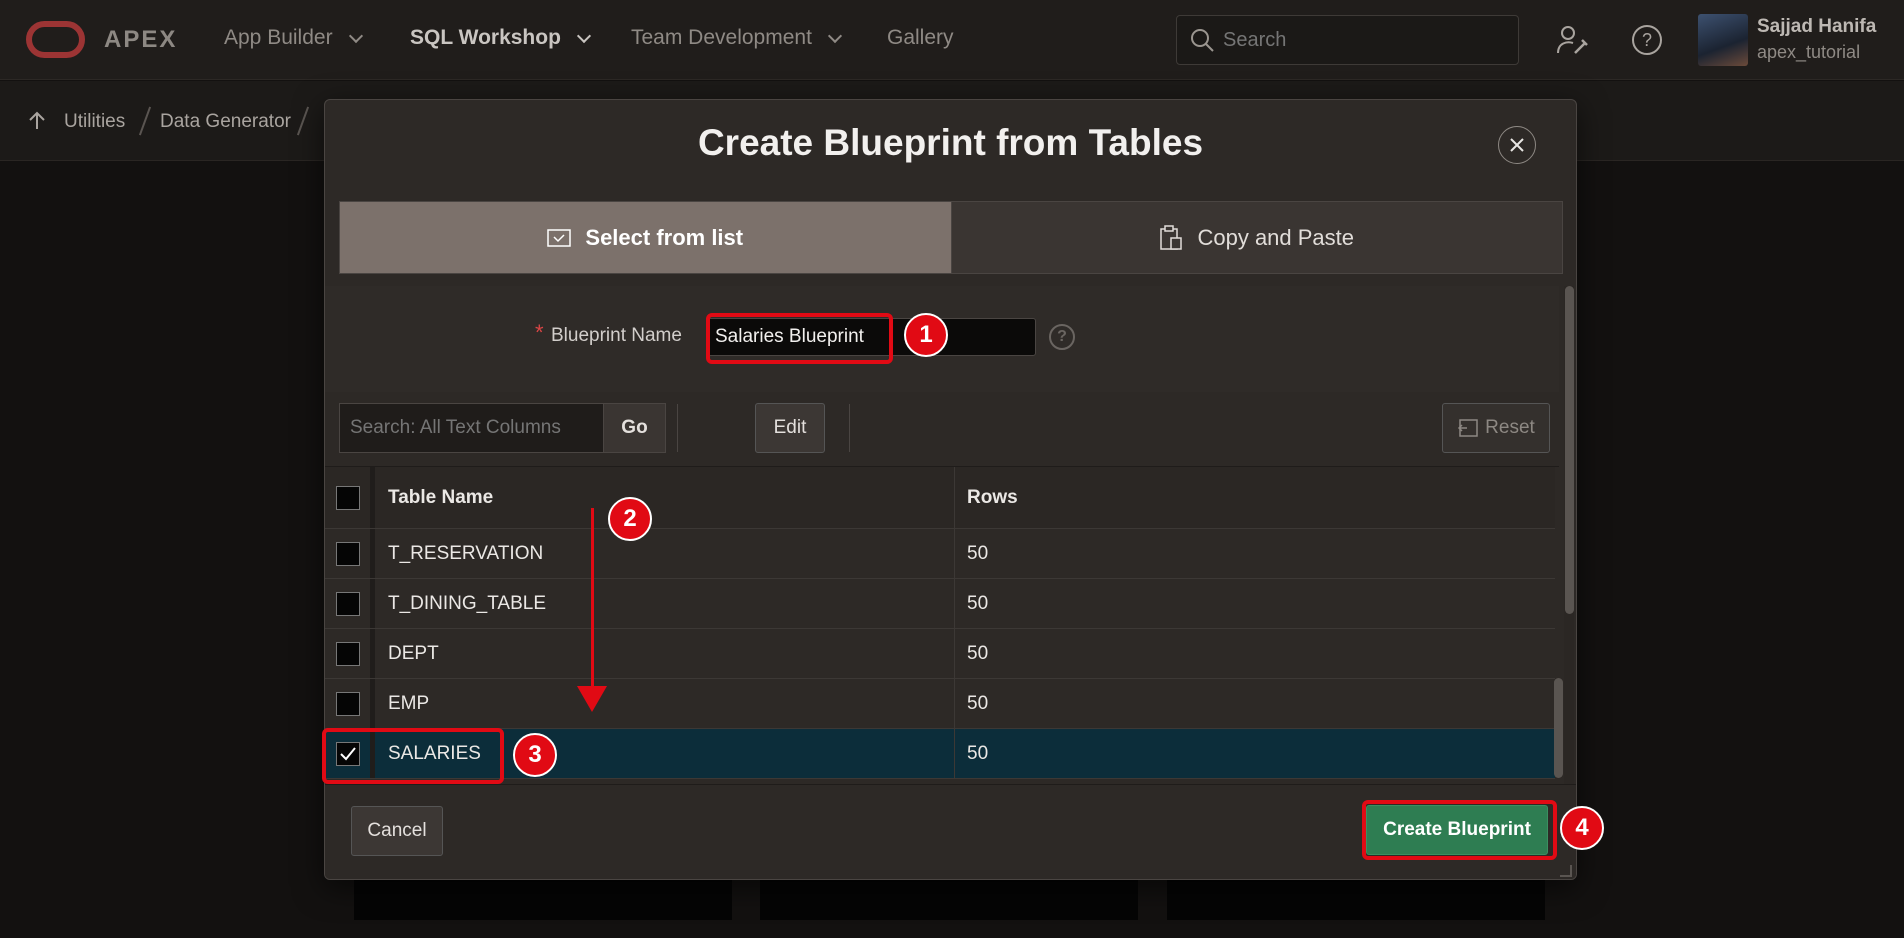  What do you see at coordinates (397, 831) in the screenshot?
I see `cancel-button: Cancel` at bounding box center [397, 831].